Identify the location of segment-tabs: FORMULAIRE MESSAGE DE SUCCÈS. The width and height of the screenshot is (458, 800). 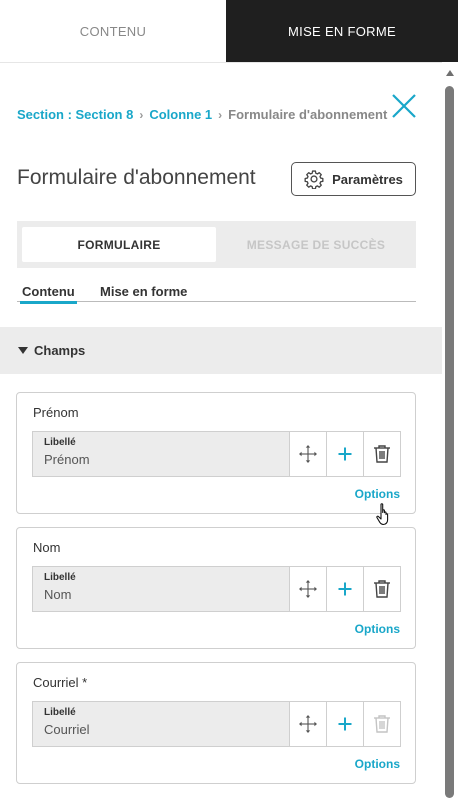
(216, 244).